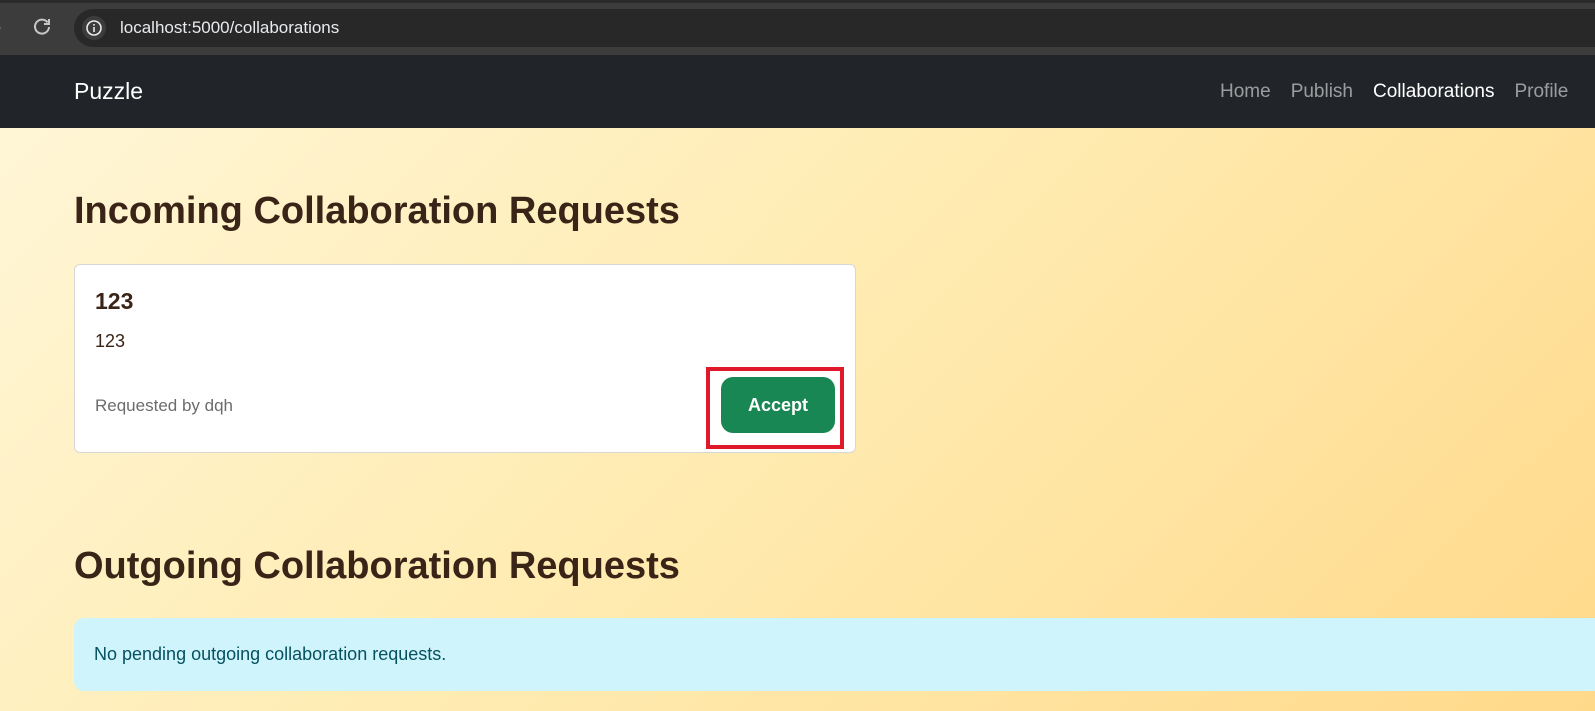 This screenshot has height=711, width=1595. What do you see at coordinates (114, 301) in the screenshot?
I see `request-title: 123` at bounding box center [114, 301].